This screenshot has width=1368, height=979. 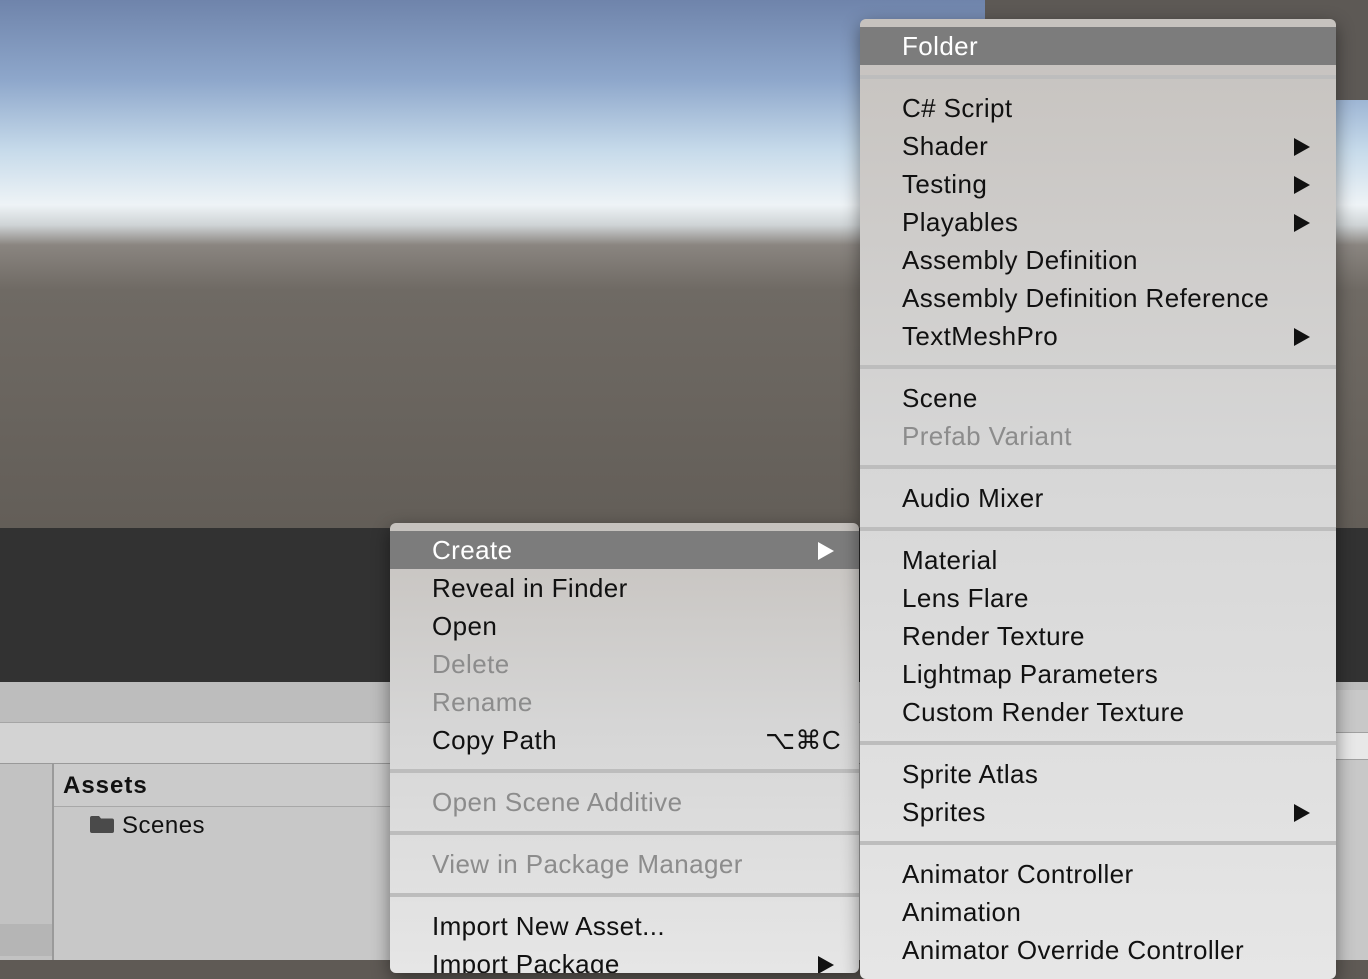 I want to click on menu-item-label: Prefab Variant, so click(x=987, y=436).